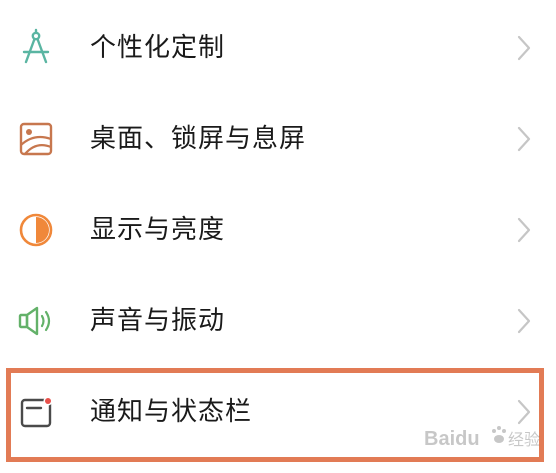 This screenshot has width=556, height=473. I want to click on baidu-paw-icon: Baidu 经验, so click(482, 438).